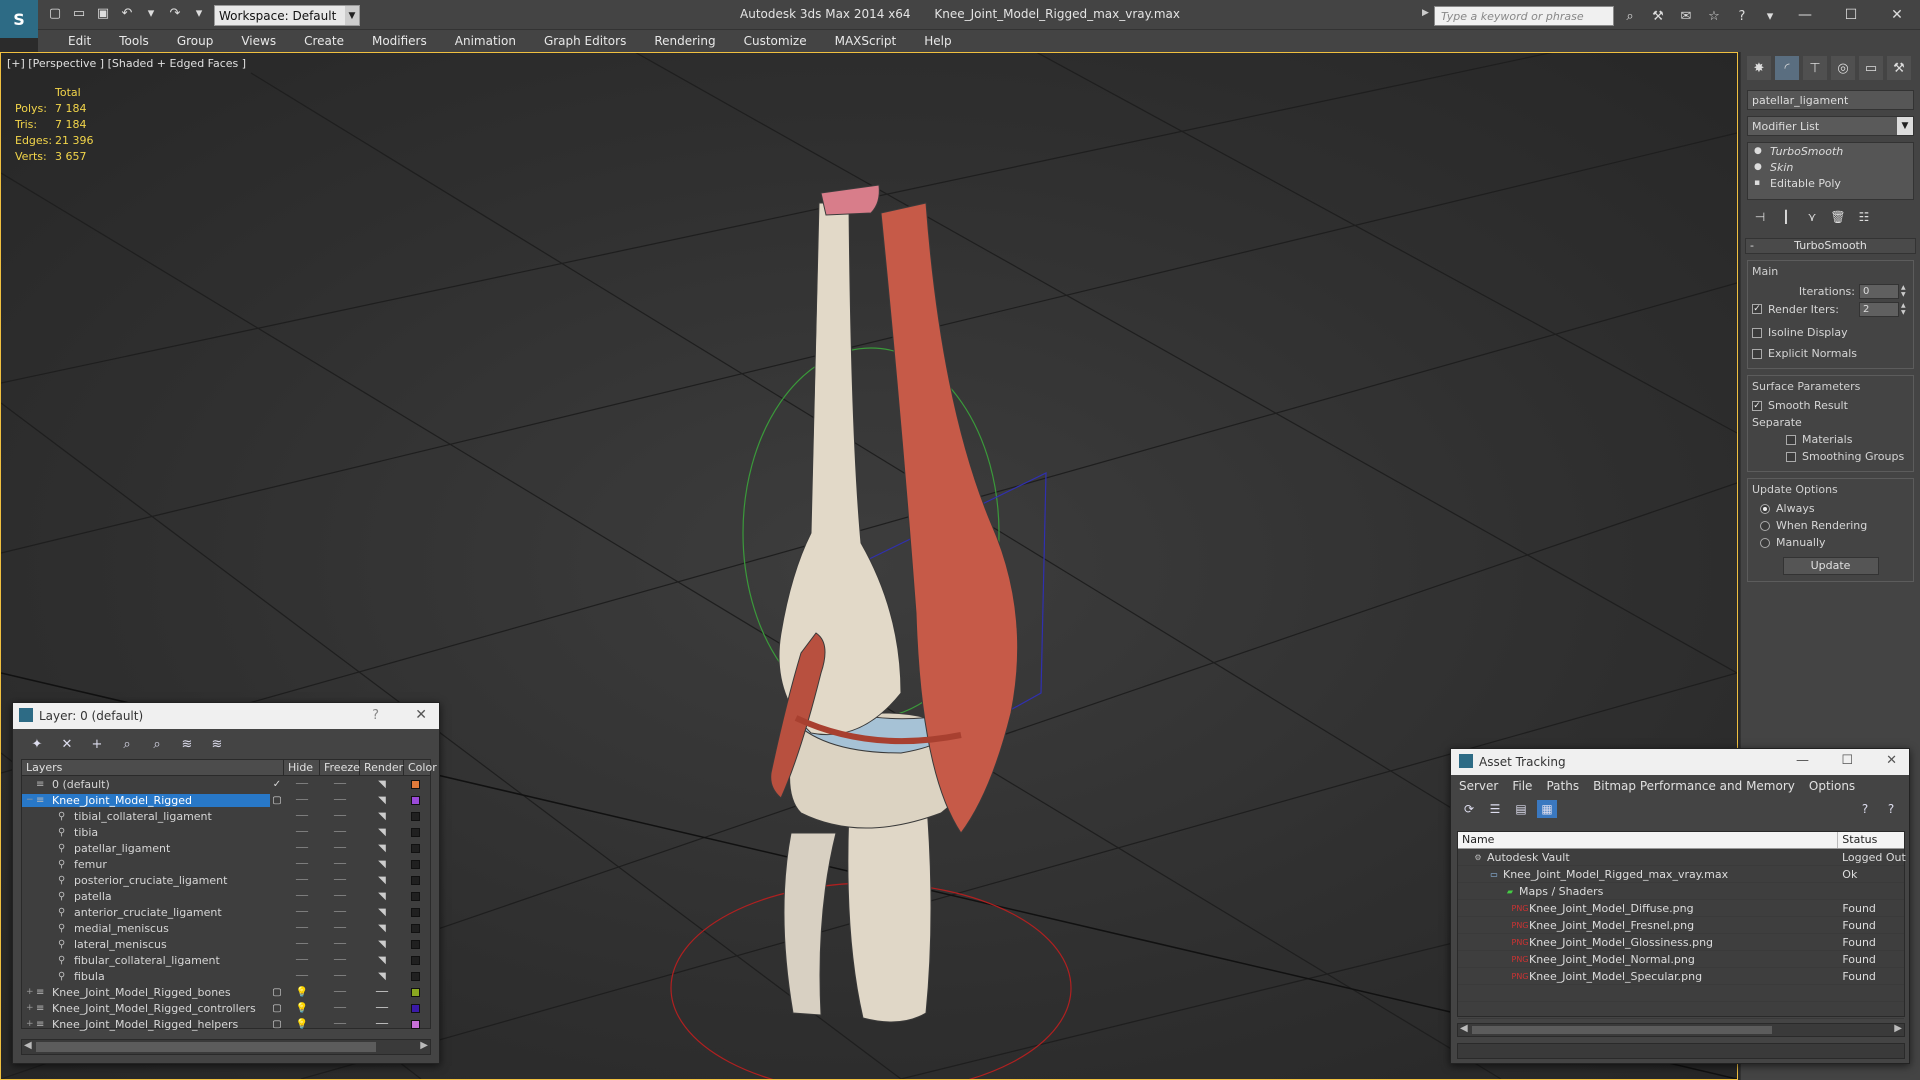 Image resolution: width=1920 pixels, height=1080 pixels. Describe the element at coordinates (1830, 525) in the screenshot. I see `when-rendering-row: When Rendering` at that location.